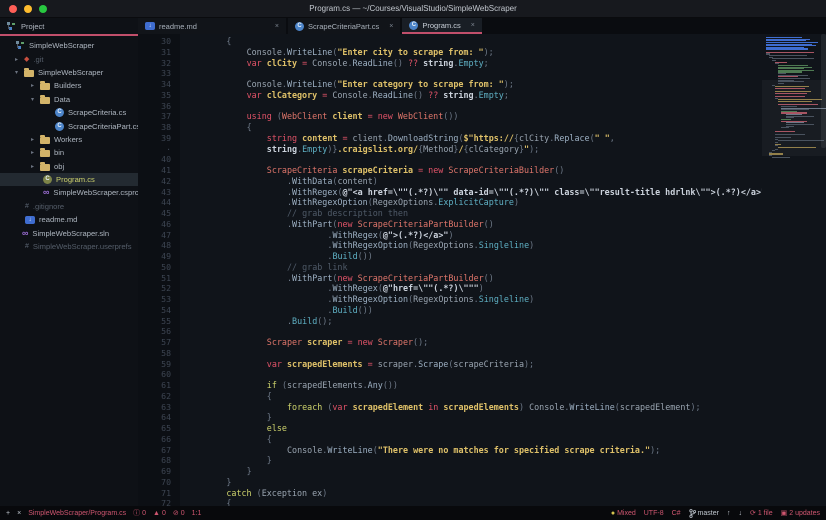  What do you see at coordinates (503, 428) in the screenshot?
I see `code-line: else` at bounding box center [503, 428].